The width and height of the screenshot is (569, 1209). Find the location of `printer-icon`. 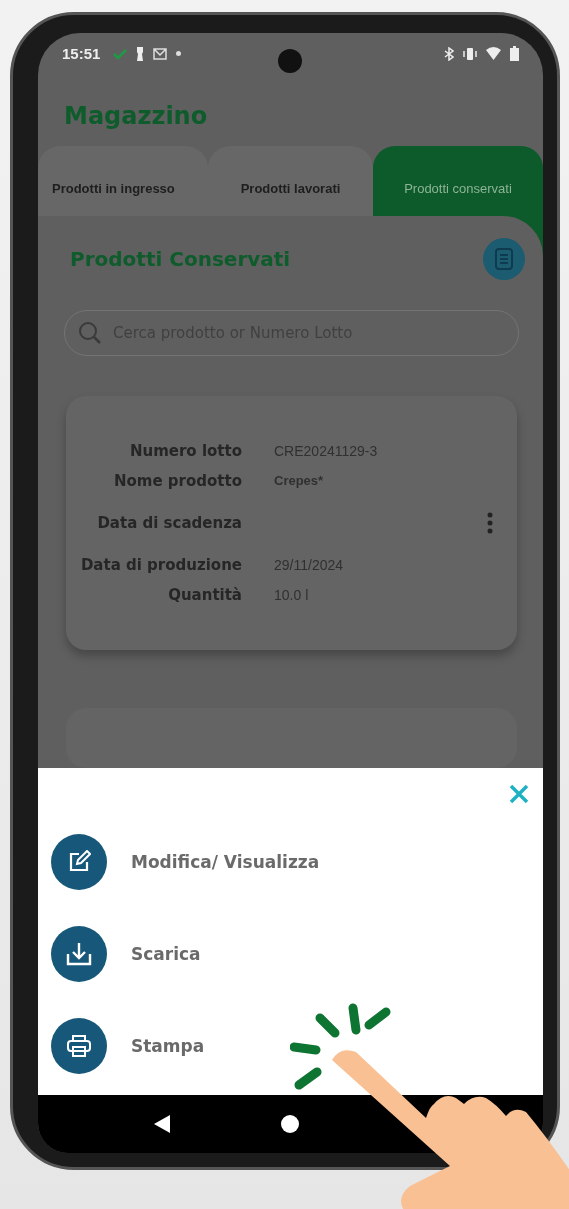

printer-icon is located at coordinates (79, 1046).